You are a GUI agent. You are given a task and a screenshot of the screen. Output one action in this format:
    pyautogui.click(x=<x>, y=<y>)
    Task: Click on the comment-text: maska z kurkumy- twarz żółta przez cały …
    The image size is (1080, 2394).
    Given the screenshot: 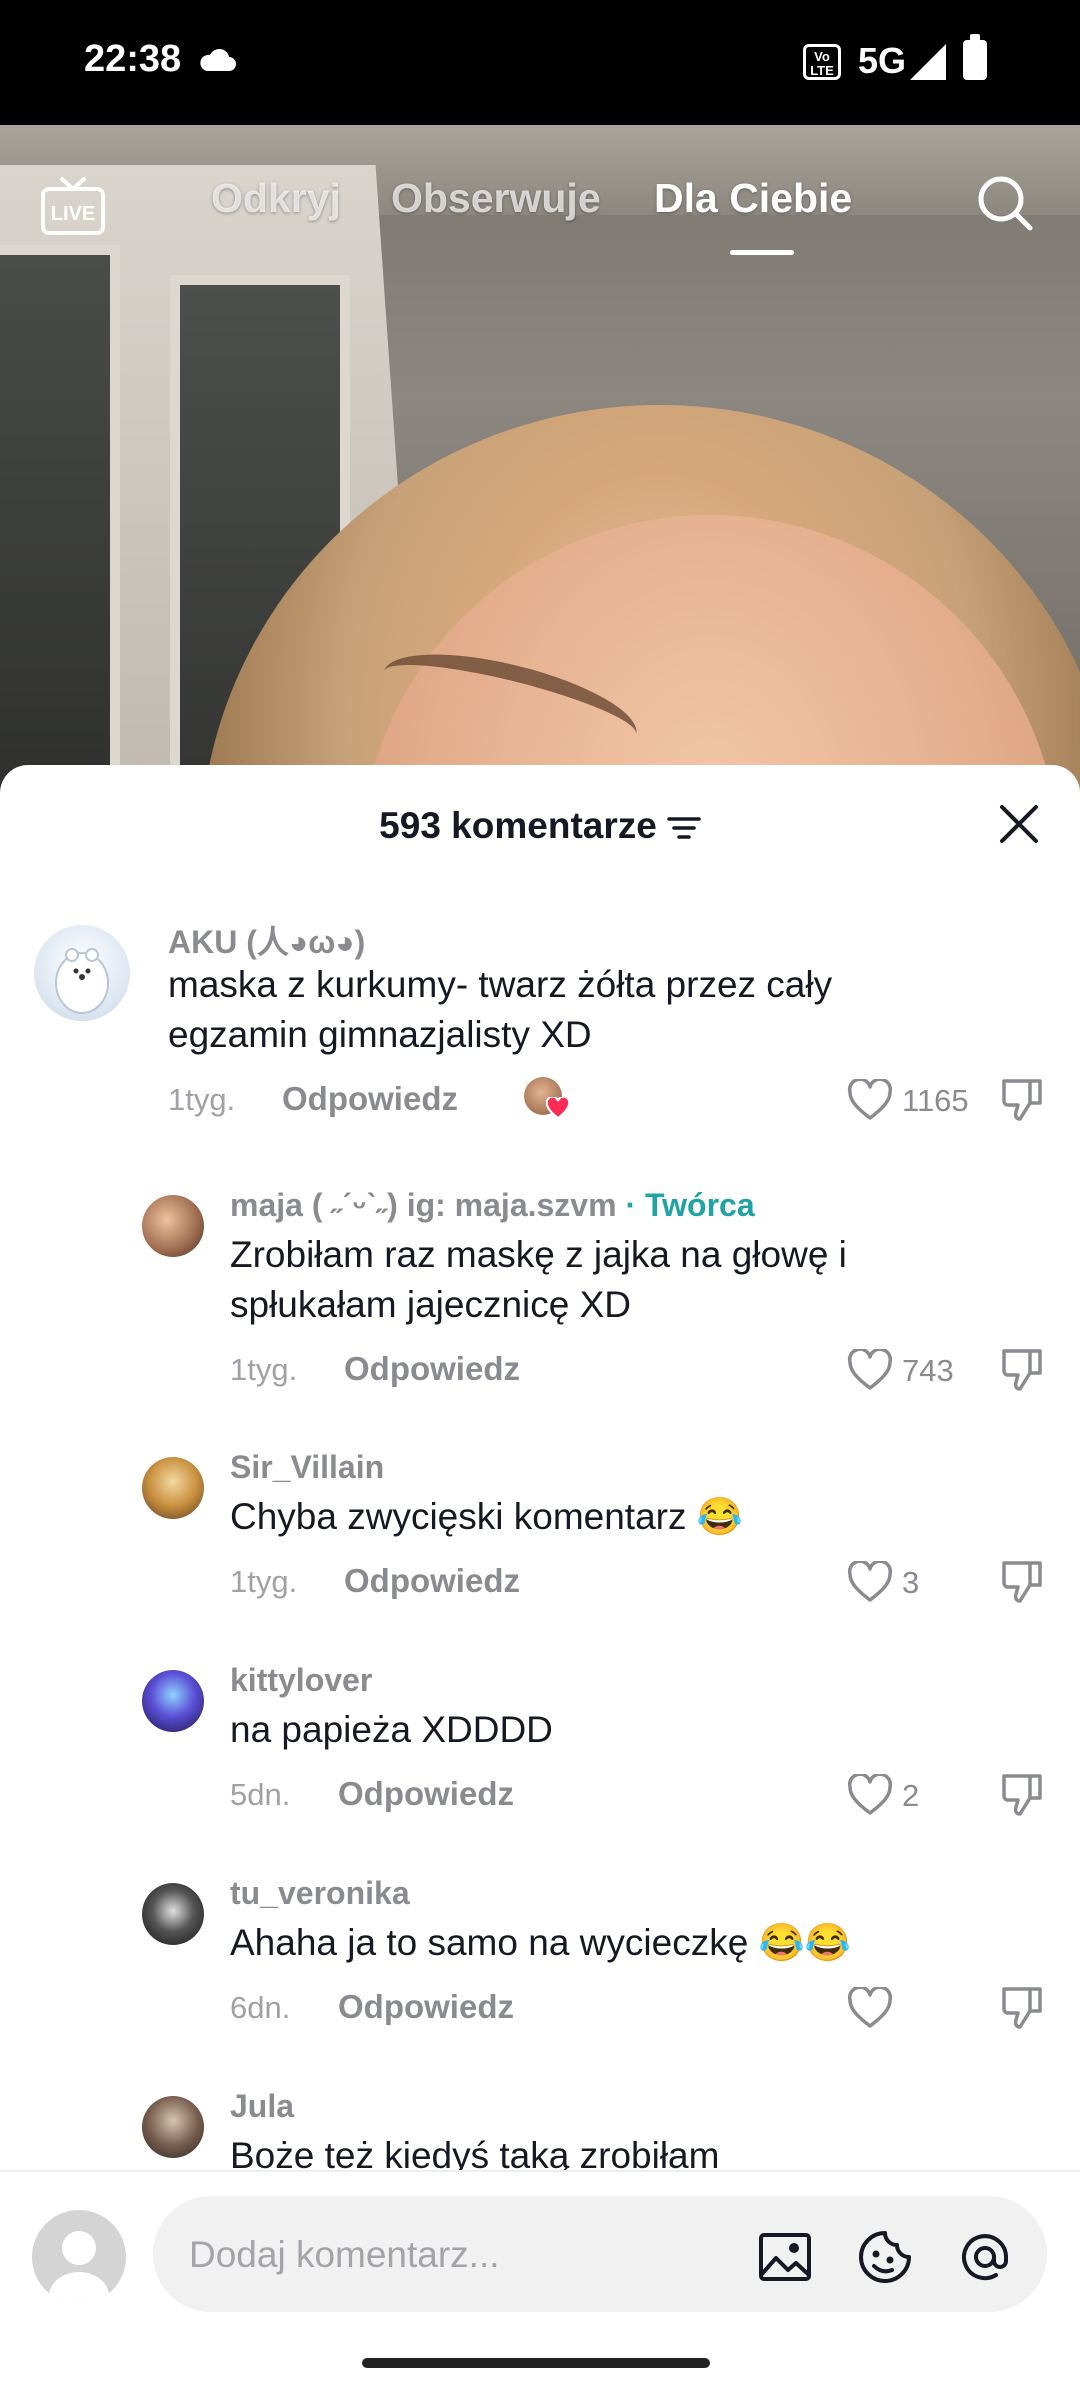 What is the action you would take?
    pyautogui.click(x=500, y=1009)
    